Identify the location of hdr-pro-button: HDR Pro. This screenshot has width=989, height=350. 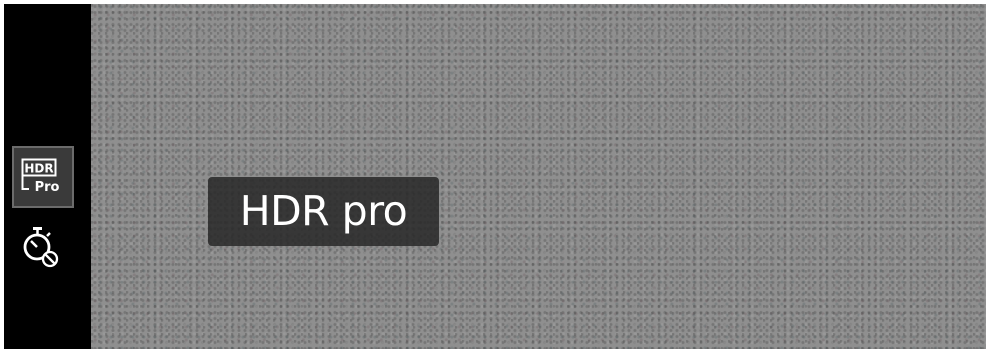
(43, 177).